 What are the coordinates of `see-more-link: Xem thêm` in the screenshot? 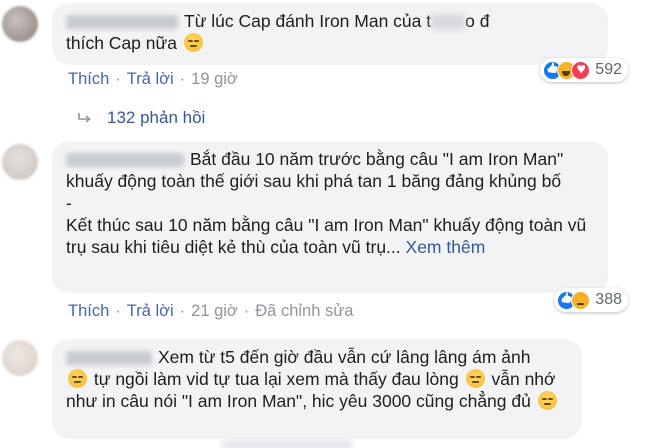 It's located at (446, 247).